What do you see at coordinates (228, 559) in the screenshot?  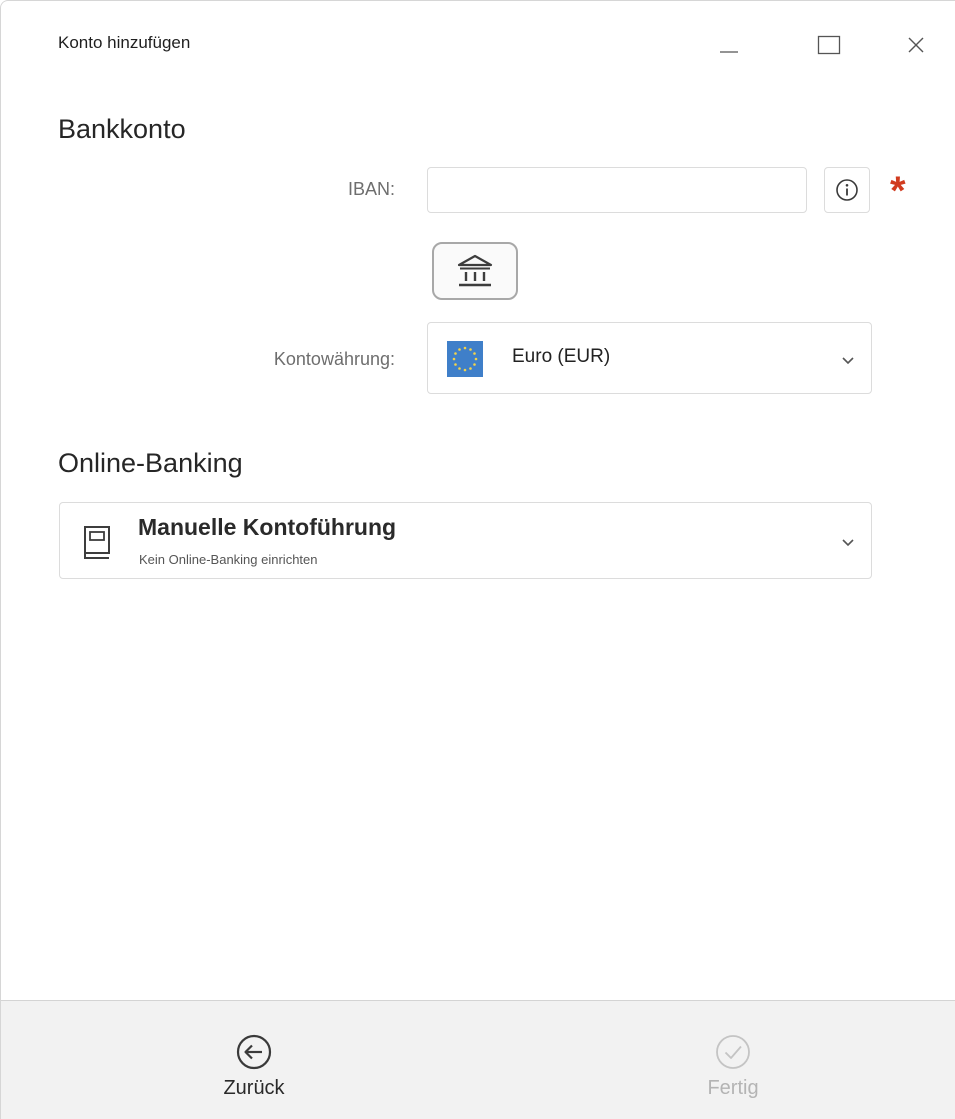 I see `online-banking-mode-subtitle: Kein Online-Banking einrichten` at bounding box center [228, 559].